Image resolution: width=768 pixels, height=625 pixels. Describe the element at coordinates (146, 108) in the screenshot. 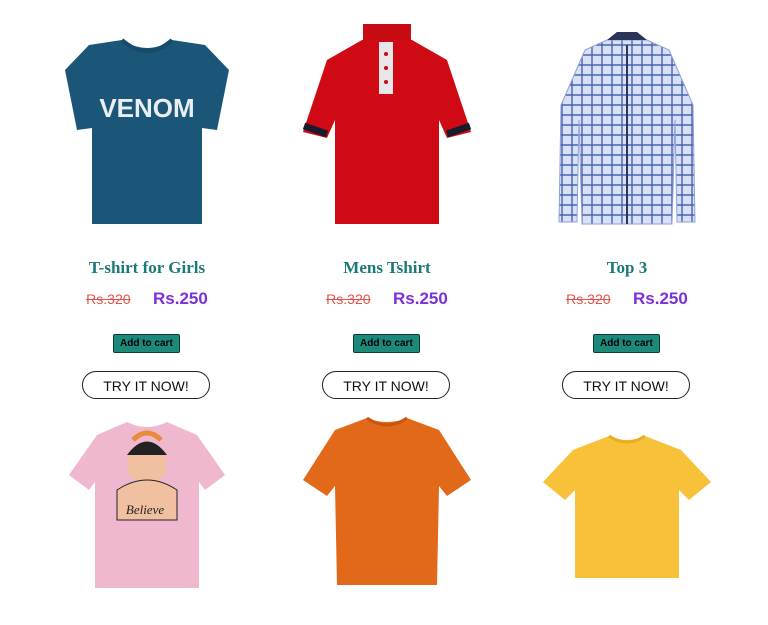

I see `svg-text: VENOM` at that location.